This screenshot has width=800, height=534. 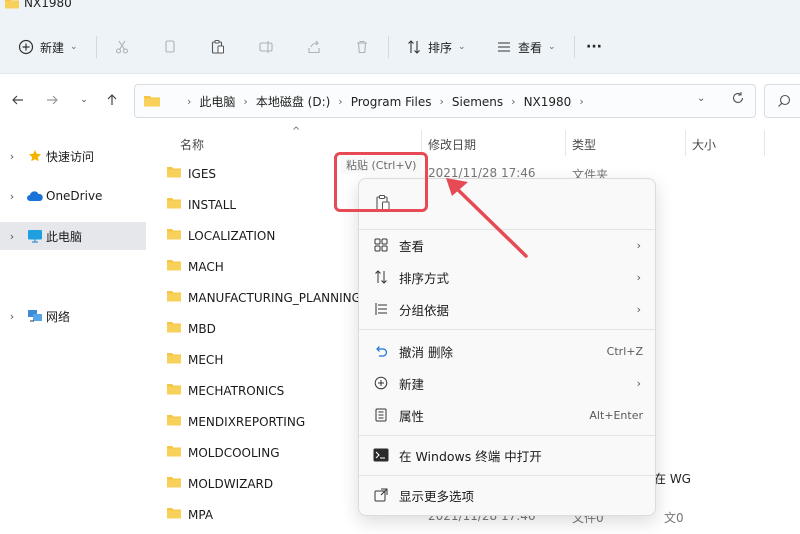 What do you see at coordinates (530, 47) in the screenshot?
I see `view-label: 查看` at bounding box center [530, 47].